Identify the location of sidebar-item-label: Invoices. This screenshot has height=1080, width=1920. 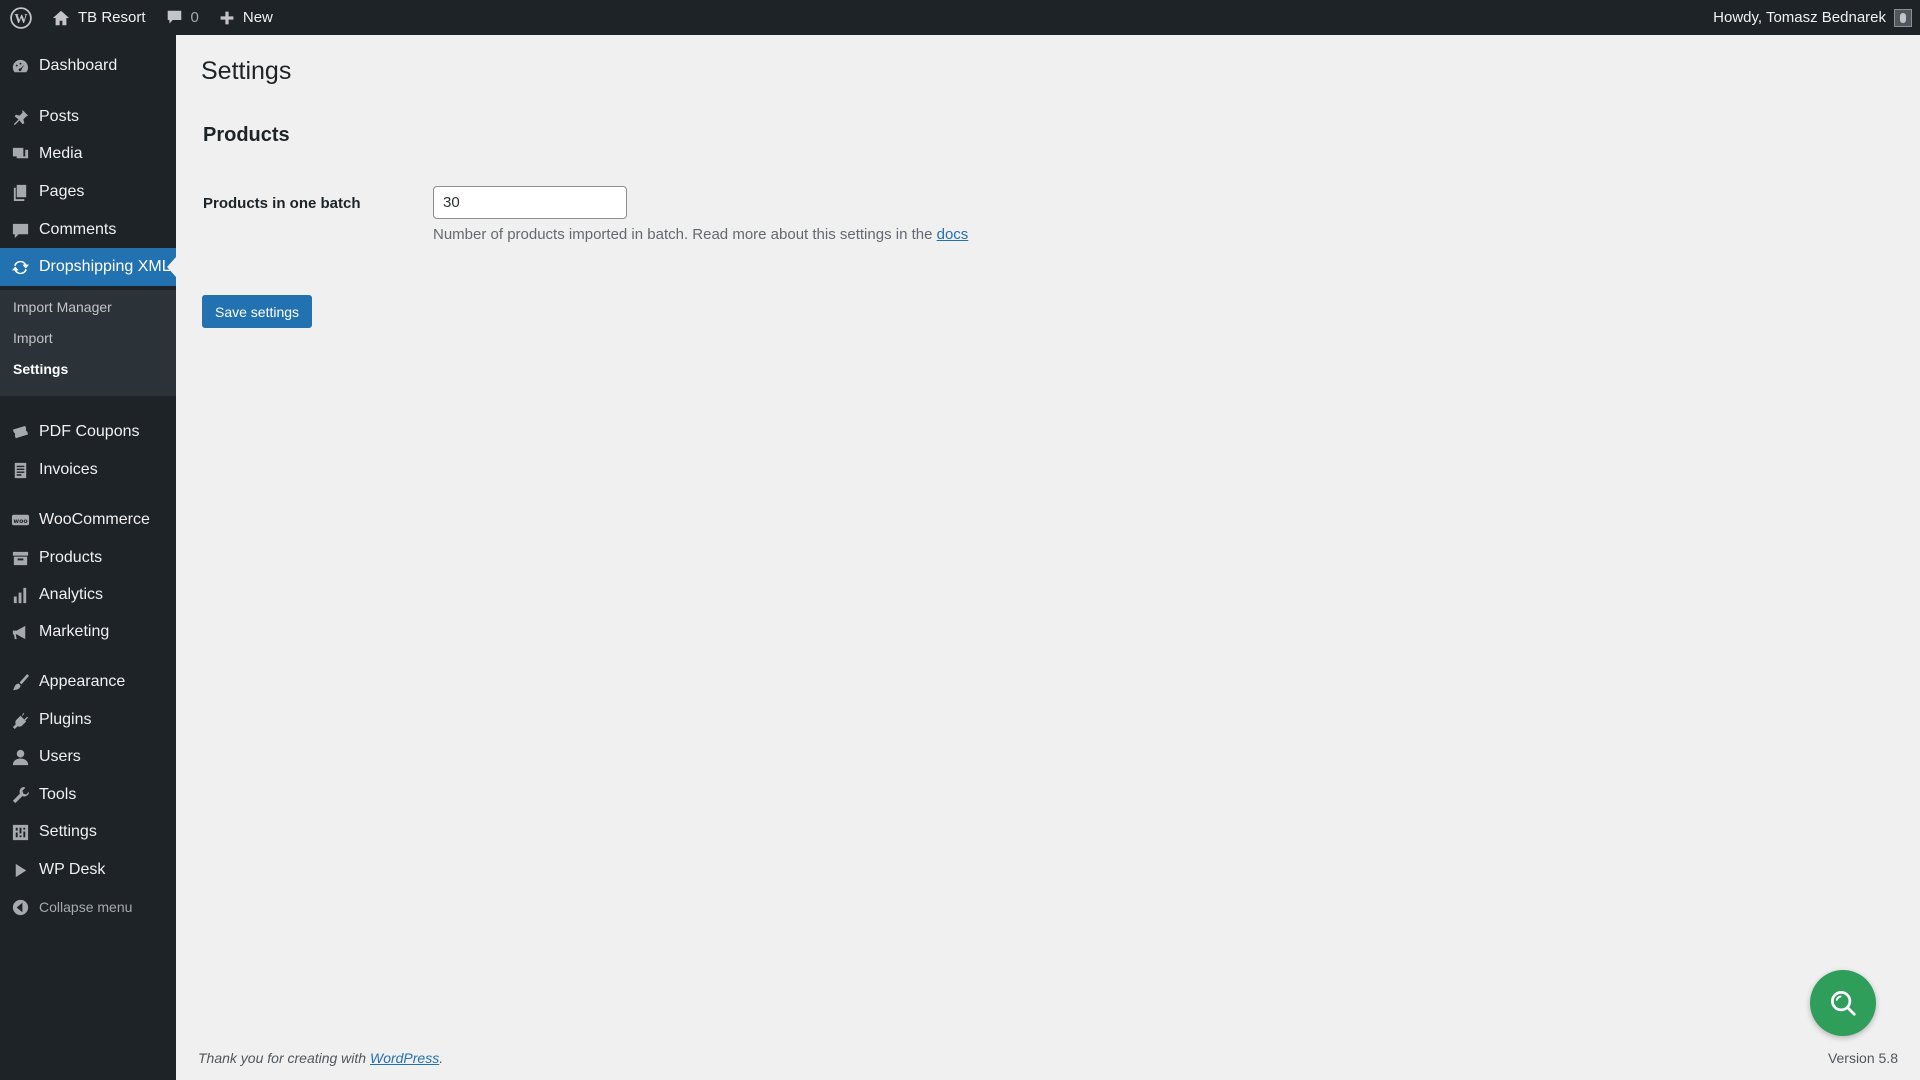
(68, 469).